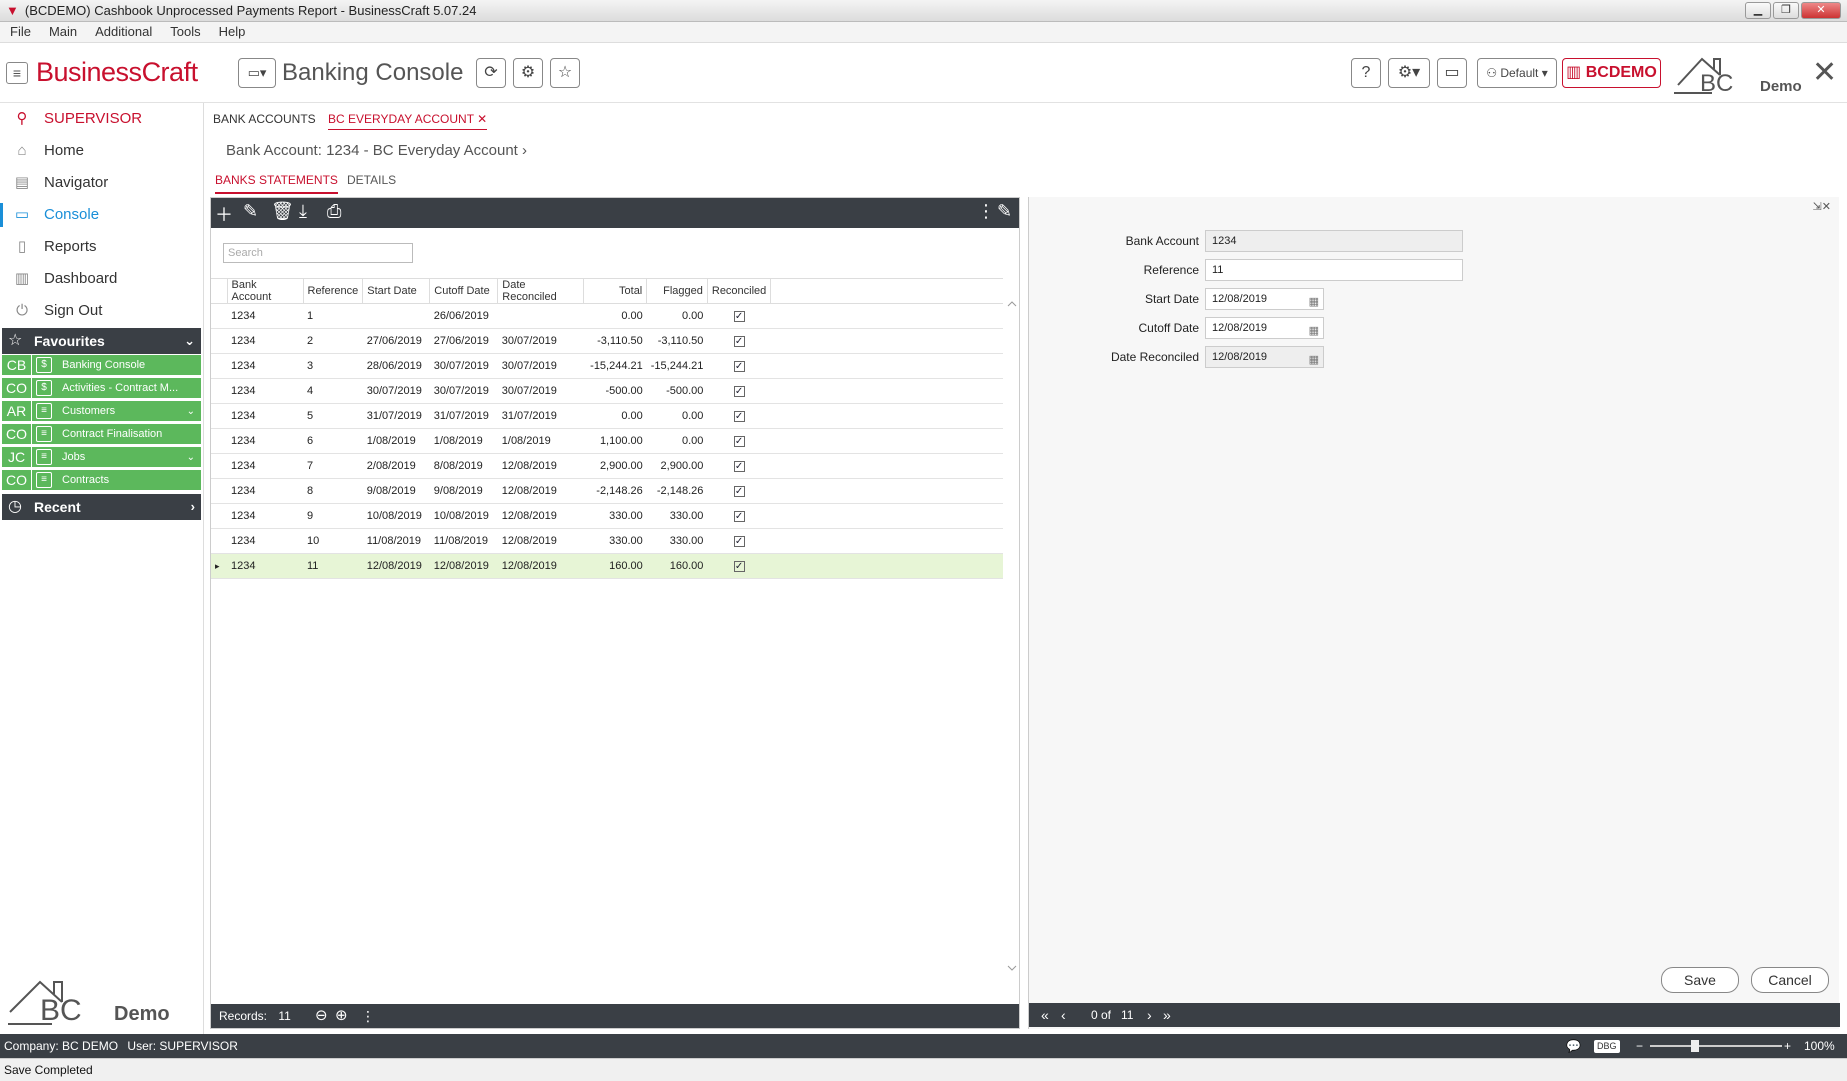  Describe the element at coordinates (615, 466) in the screenshot. I see `table-cell: 2,900.00` at that location.